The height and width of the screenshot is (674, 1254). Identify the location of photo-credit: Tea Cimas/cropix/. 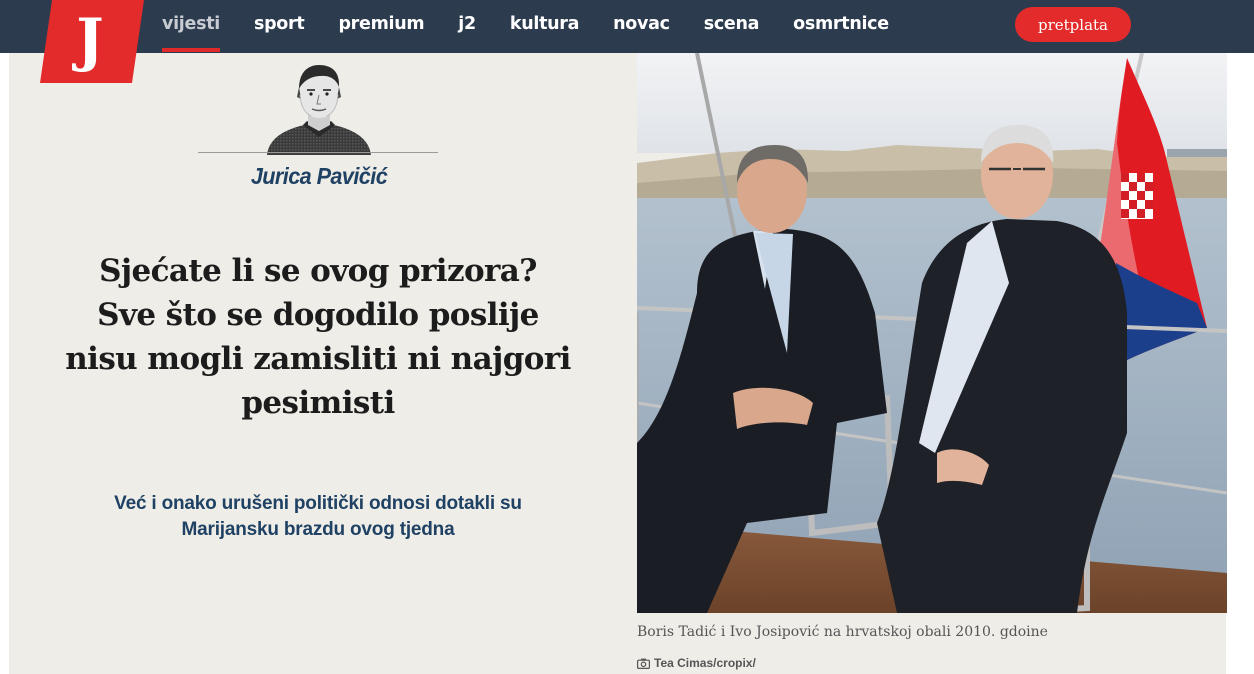
(696, 663).